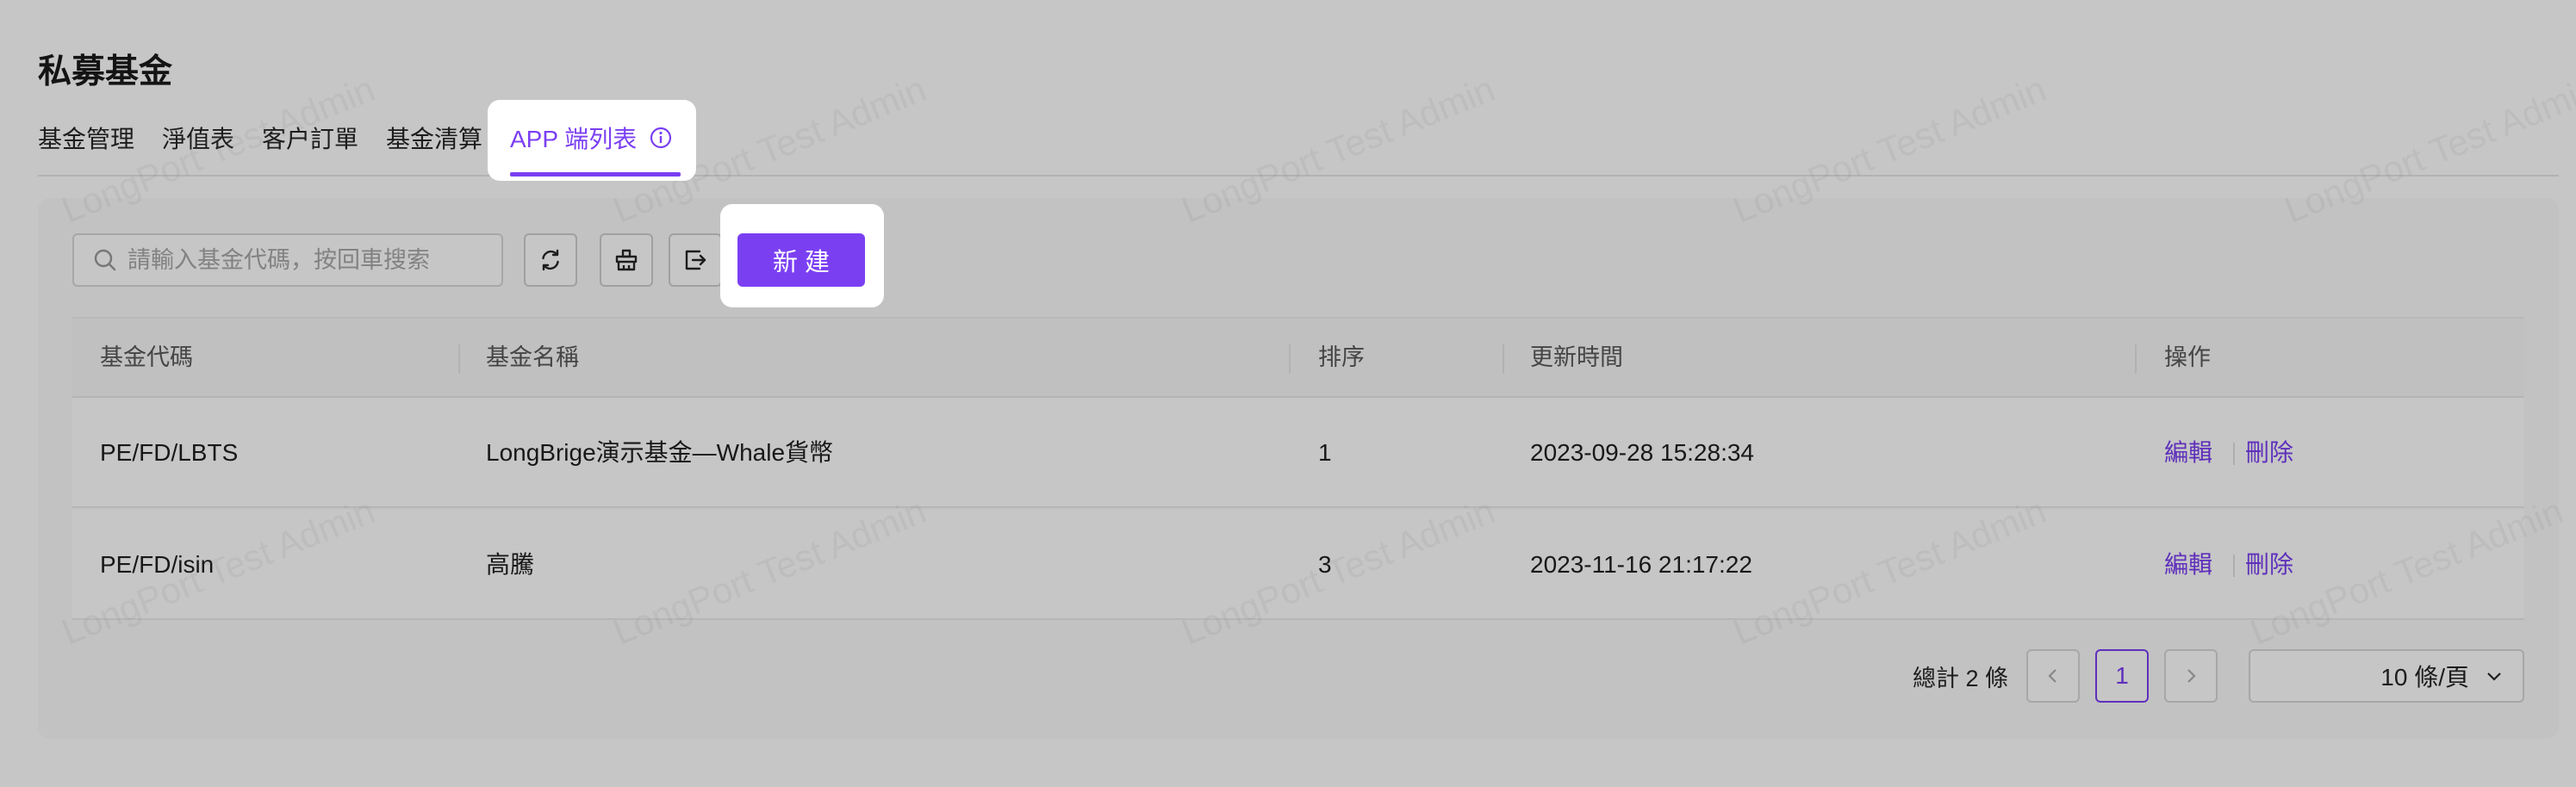 This screenshot has height=787, width=2576. I want to click on pagination-next-button, so click(2191, 676).